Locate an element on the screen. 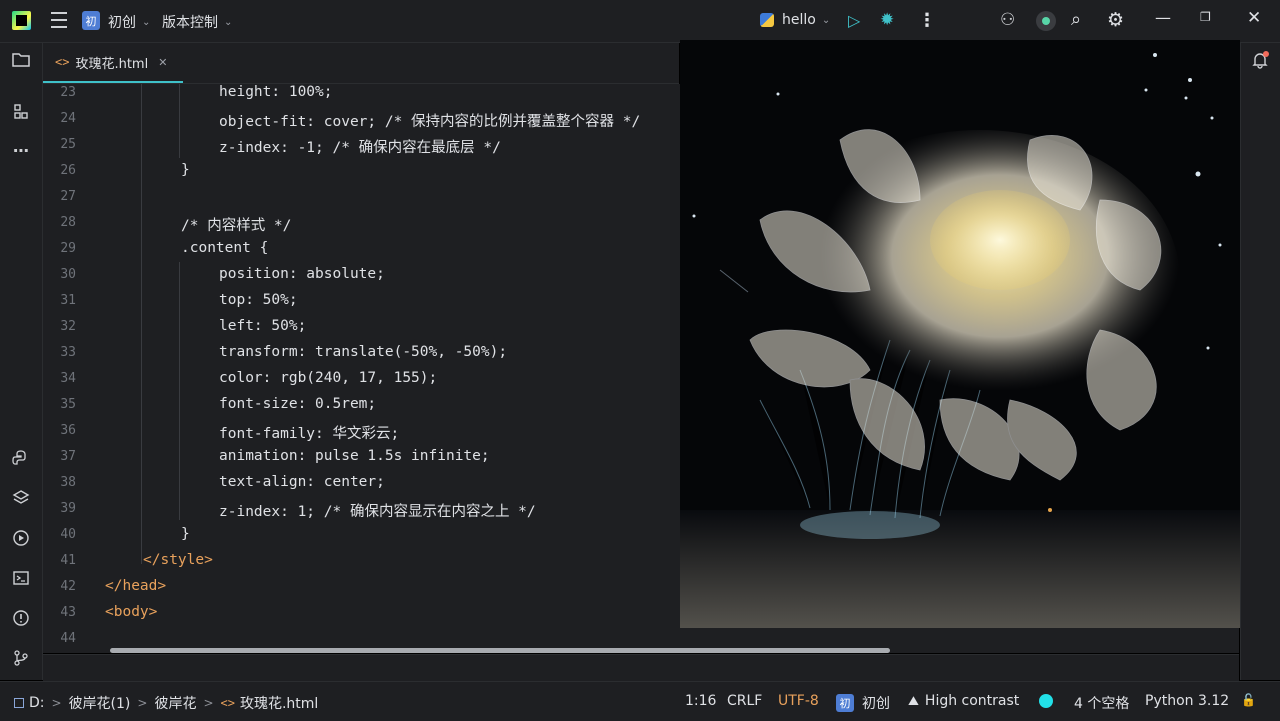 The height and width of the screenshot is (721, 1280). line-ending: CRLF is located at coordinates (744, 701).